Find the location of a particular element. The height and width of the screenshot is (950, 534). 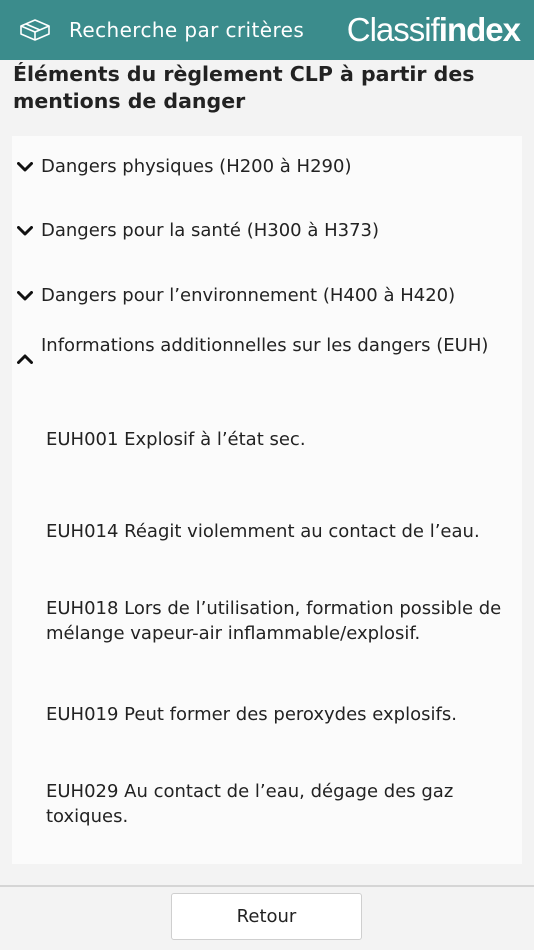

section-dangers-physiques: Dangers physiques (H200 à H290) is located at coordinates (267, 167).